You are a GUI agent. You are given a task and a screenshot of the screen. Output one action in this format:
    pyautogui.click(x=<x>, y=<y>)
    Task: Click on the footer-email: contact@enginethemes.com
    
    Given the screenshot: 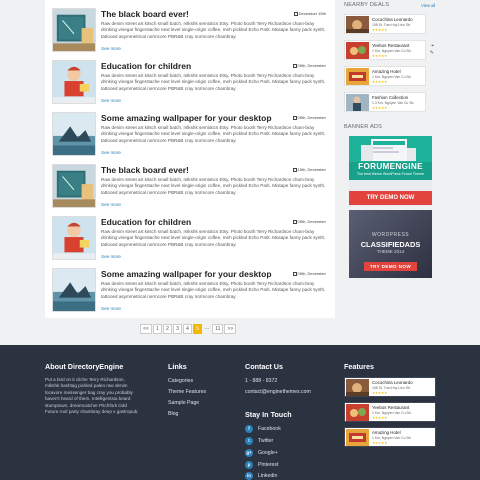 What is the action you would take?
    pyautogui.click(x=278, y=392)
    